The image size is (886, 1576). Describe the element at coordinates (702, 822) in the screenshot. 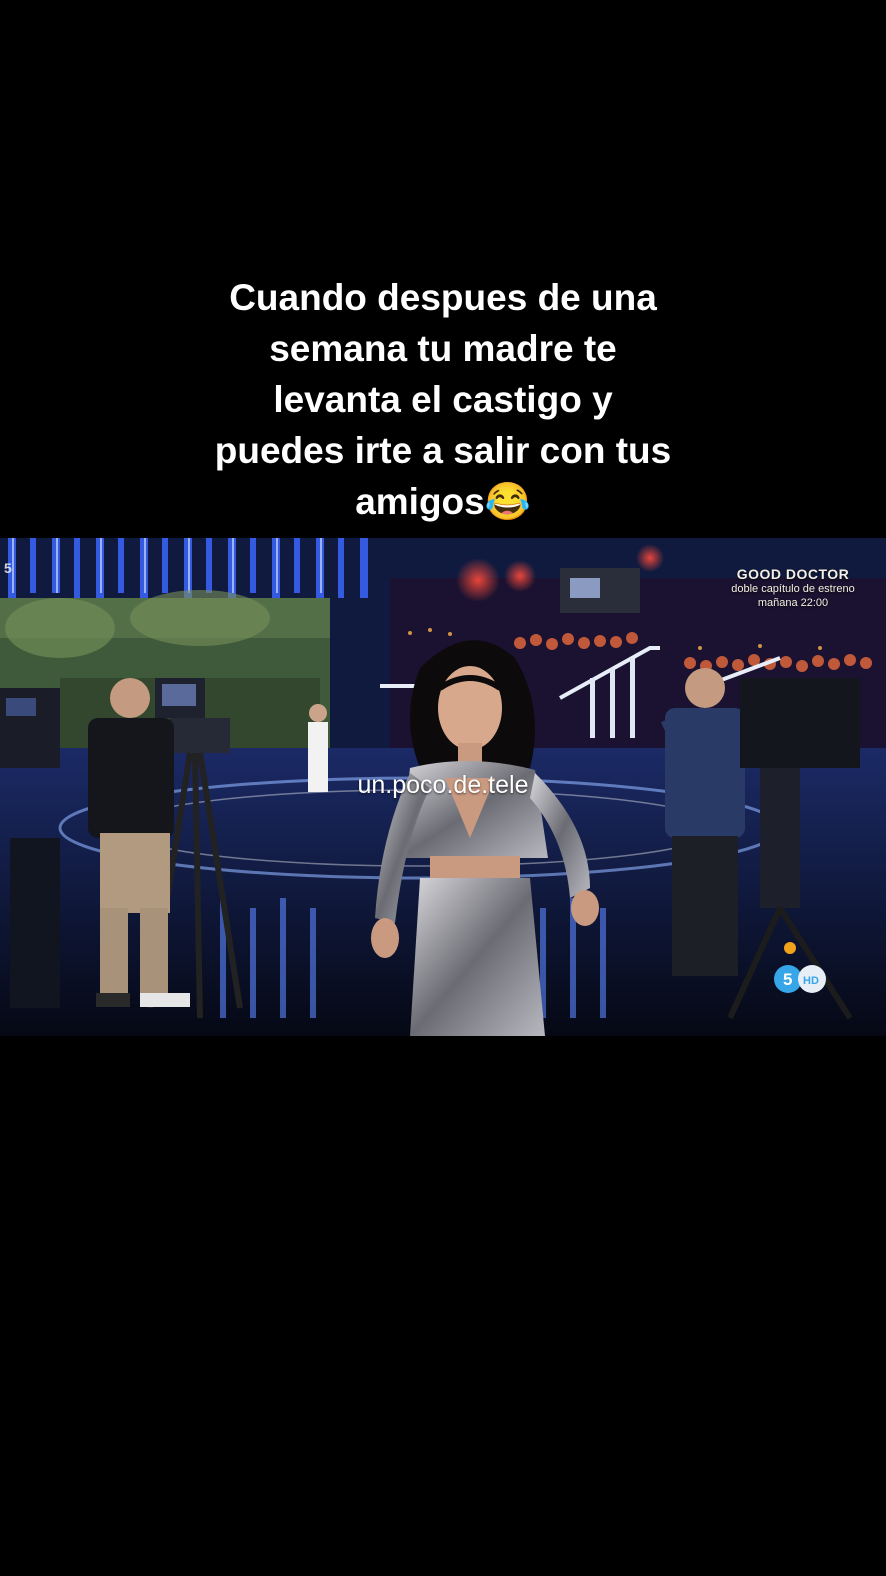

I see `camera-operator-right` at that location.